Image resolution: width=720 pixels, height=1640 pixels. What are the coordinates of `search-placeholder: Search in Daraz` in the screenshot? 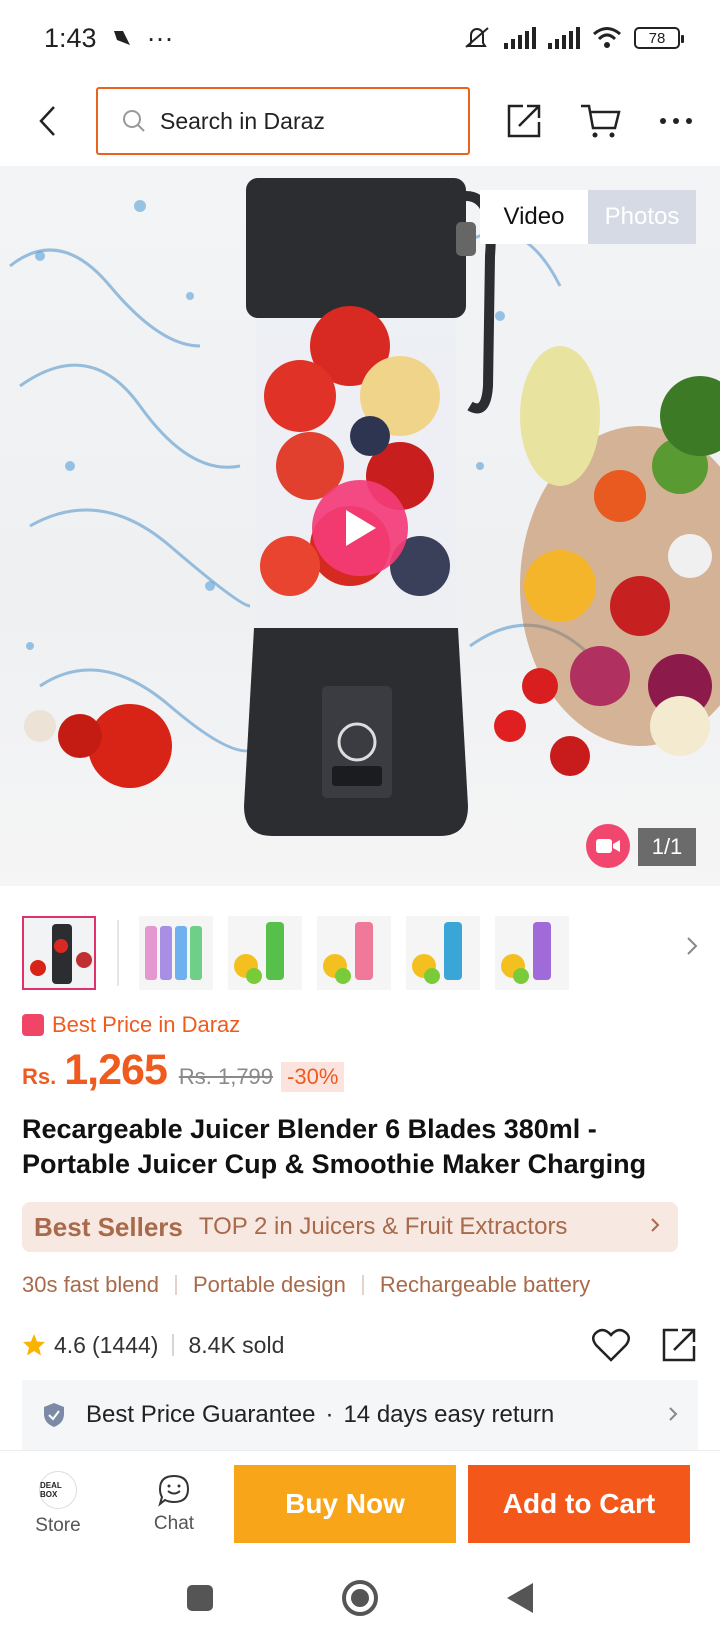 It's located at (242, 120).